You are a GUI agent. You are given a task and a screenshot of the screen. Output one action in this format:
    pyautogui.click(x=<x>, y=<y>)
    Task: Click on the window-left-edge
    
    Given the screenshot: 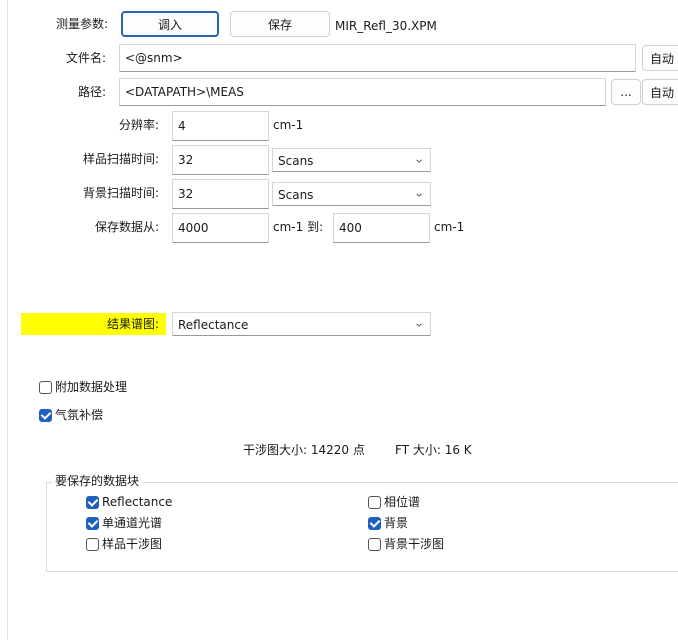 What is the action you would take?
    pyautogui.click(x=7, y=320)
    